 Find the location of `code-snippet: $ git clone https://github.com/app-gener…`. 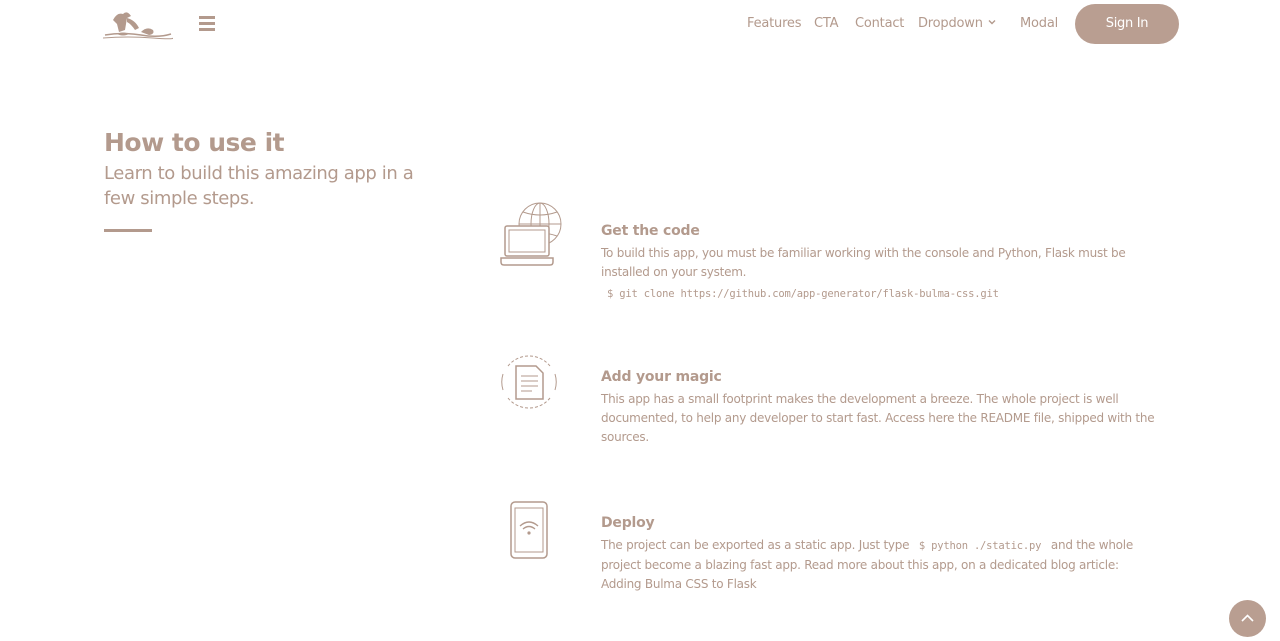

code-snippet: $ git clone https://github.com/app-gener… is located at coordinates (803, 291).